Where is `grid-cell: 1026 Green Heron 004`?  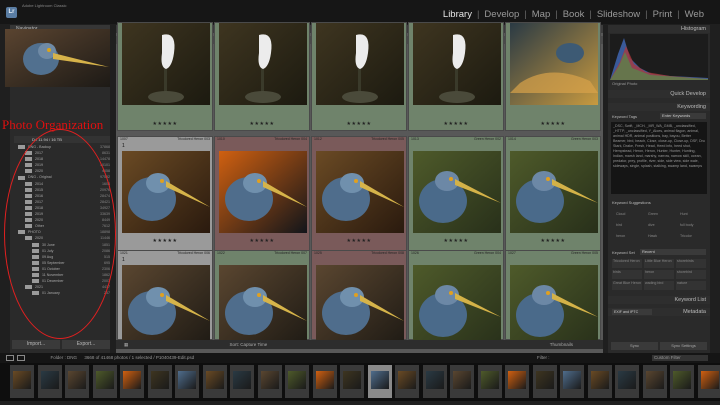
grid-cell: 1026 Green Heron 004 is located at coordinates (456, 295).